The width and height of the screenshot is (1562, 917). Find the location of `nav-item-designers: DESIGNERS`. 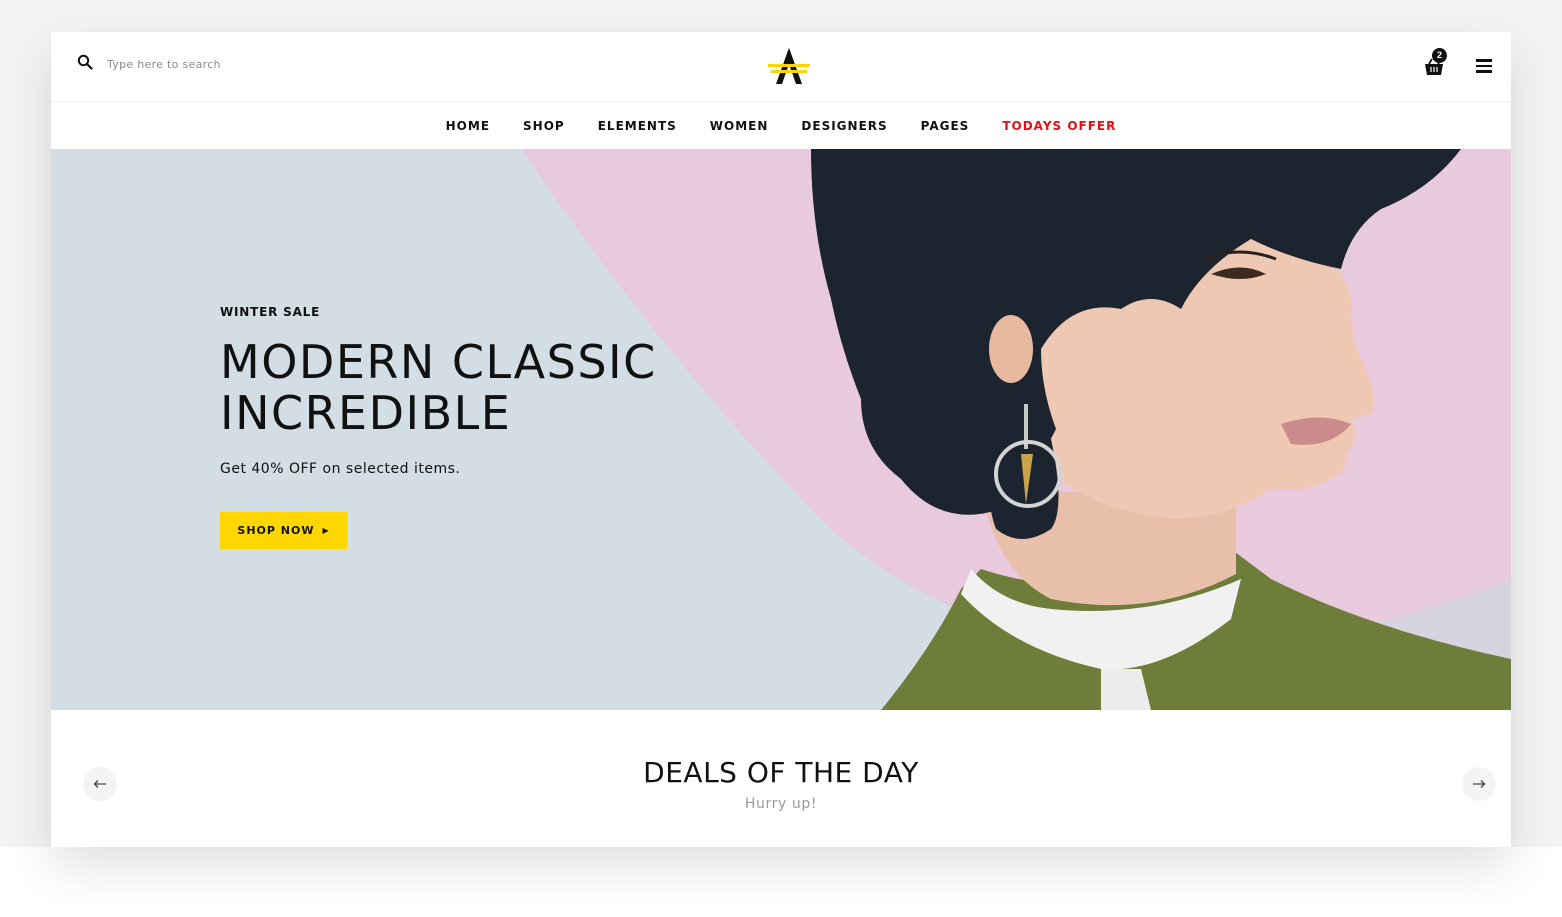

nav-item-designers: DESIGNERS is located at coordinates (844, 126).